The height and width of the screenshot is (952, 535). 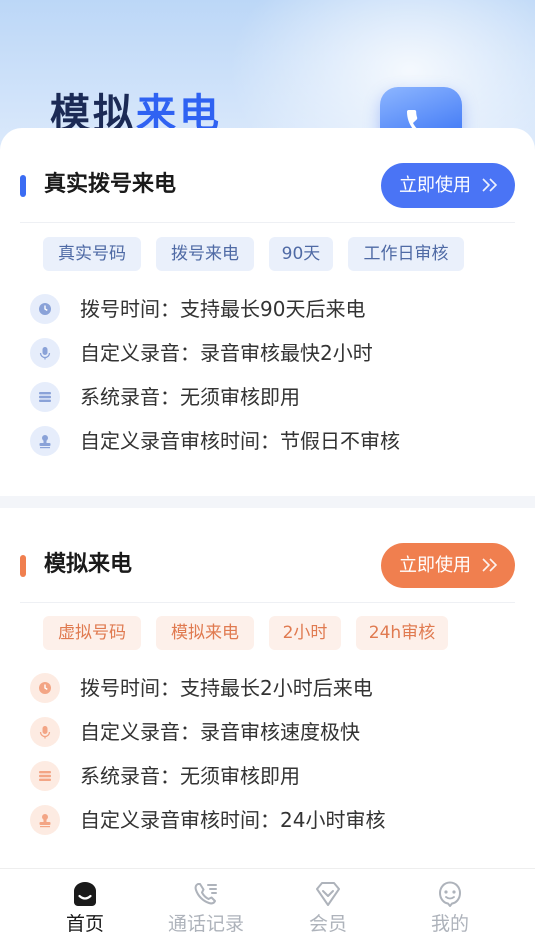 What do you see at coordinates (267, 168) in the screenshot?
I see `section-header: 真实拨号来电 立即使用` at bounding box center [267, 168].